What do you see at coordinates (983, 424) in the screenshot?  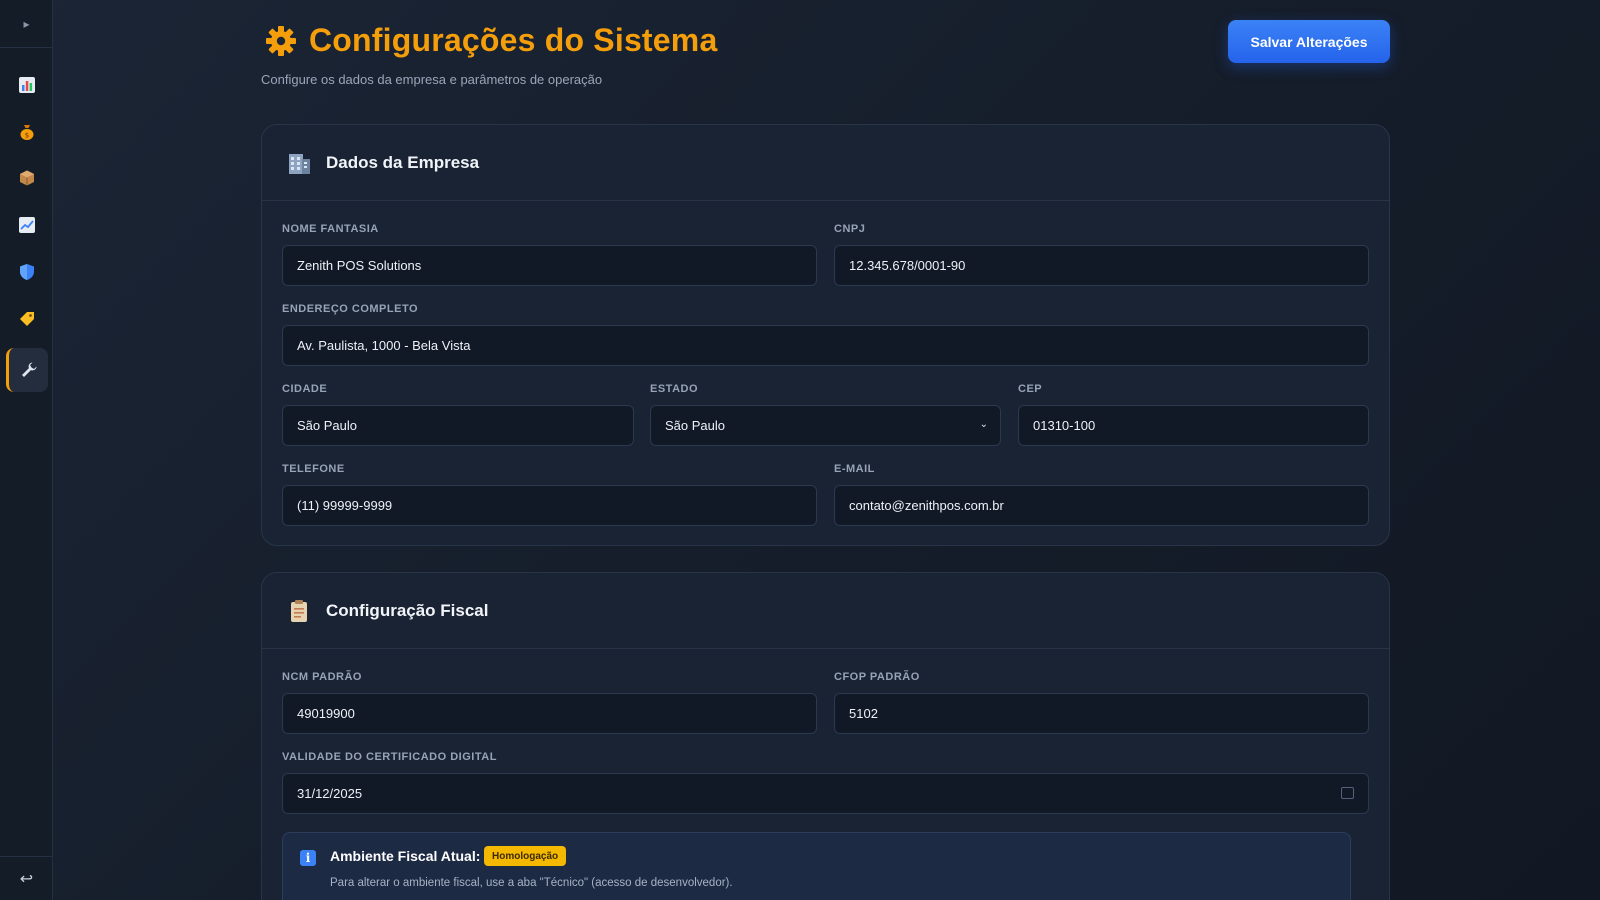 I see `chevron-down-icon: ⌄` at bounding box center [983, 424].